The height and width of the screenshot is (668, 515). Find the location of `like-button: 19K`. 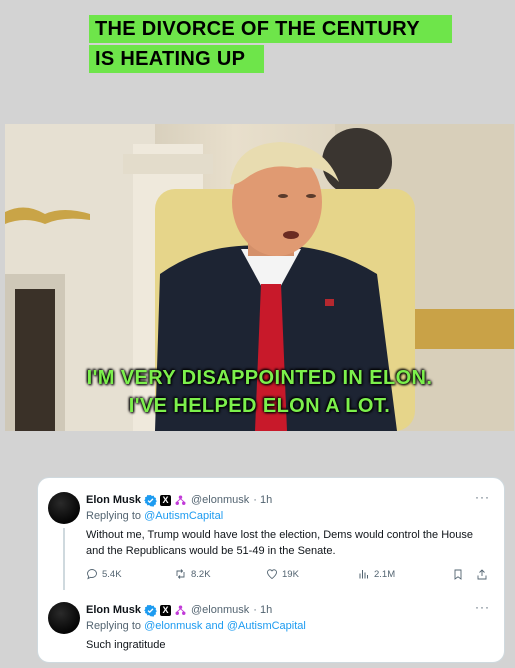

like-button: 19K is located at coordinates (282, 574).